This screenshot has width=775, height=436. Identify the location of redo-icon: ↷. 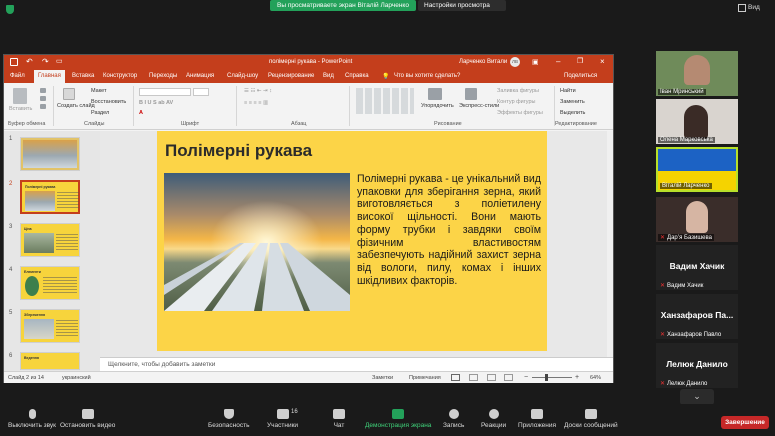
(45, 61).